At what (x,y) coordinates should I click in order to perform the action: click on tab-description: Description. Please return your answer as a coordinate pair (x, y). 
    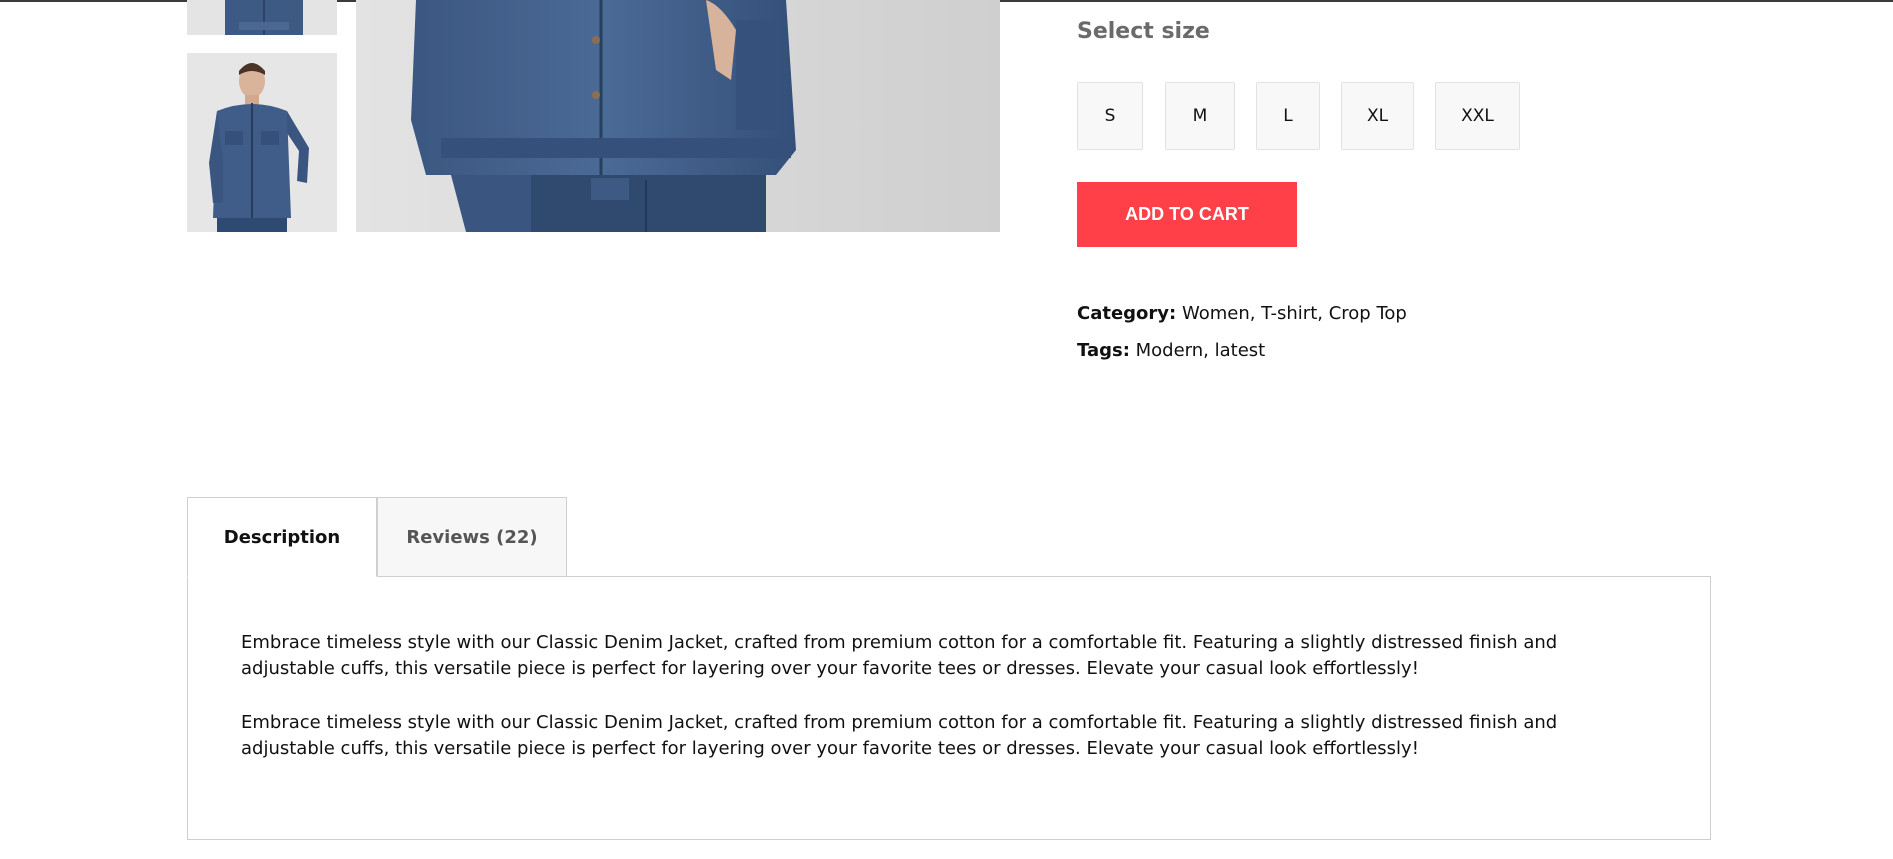
    Looking at the image, I should click on (282, 537).